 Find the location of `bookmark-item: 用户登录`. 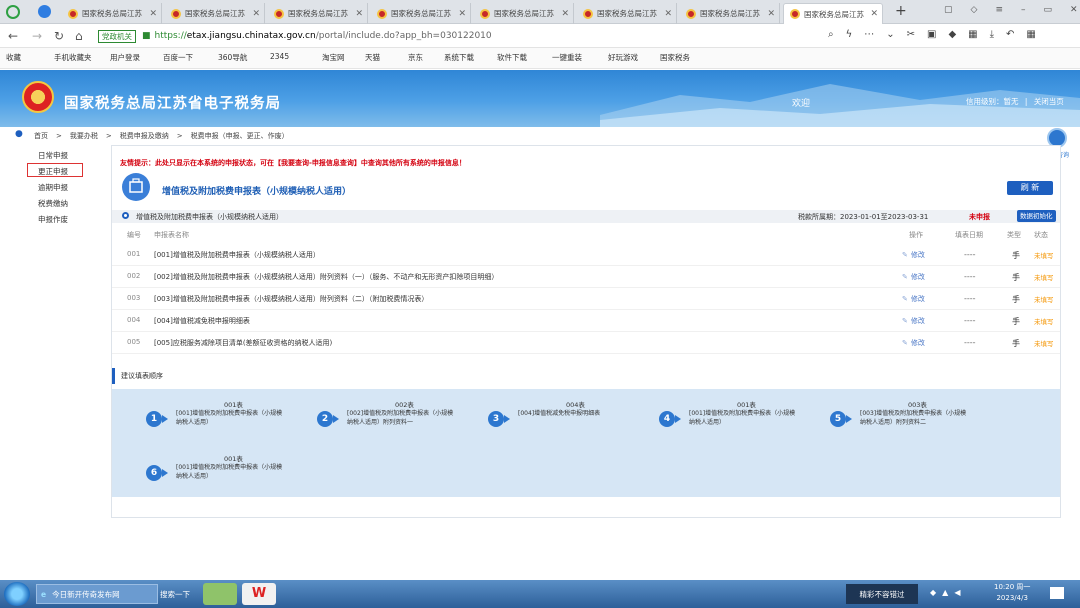

bookmark-item: 用户登录 is located at coordinates (125, 57).